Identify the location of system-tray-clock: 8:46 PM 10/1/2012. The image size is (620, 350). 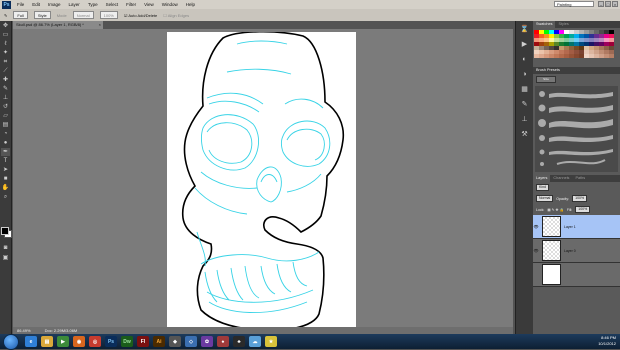
(607, 341).